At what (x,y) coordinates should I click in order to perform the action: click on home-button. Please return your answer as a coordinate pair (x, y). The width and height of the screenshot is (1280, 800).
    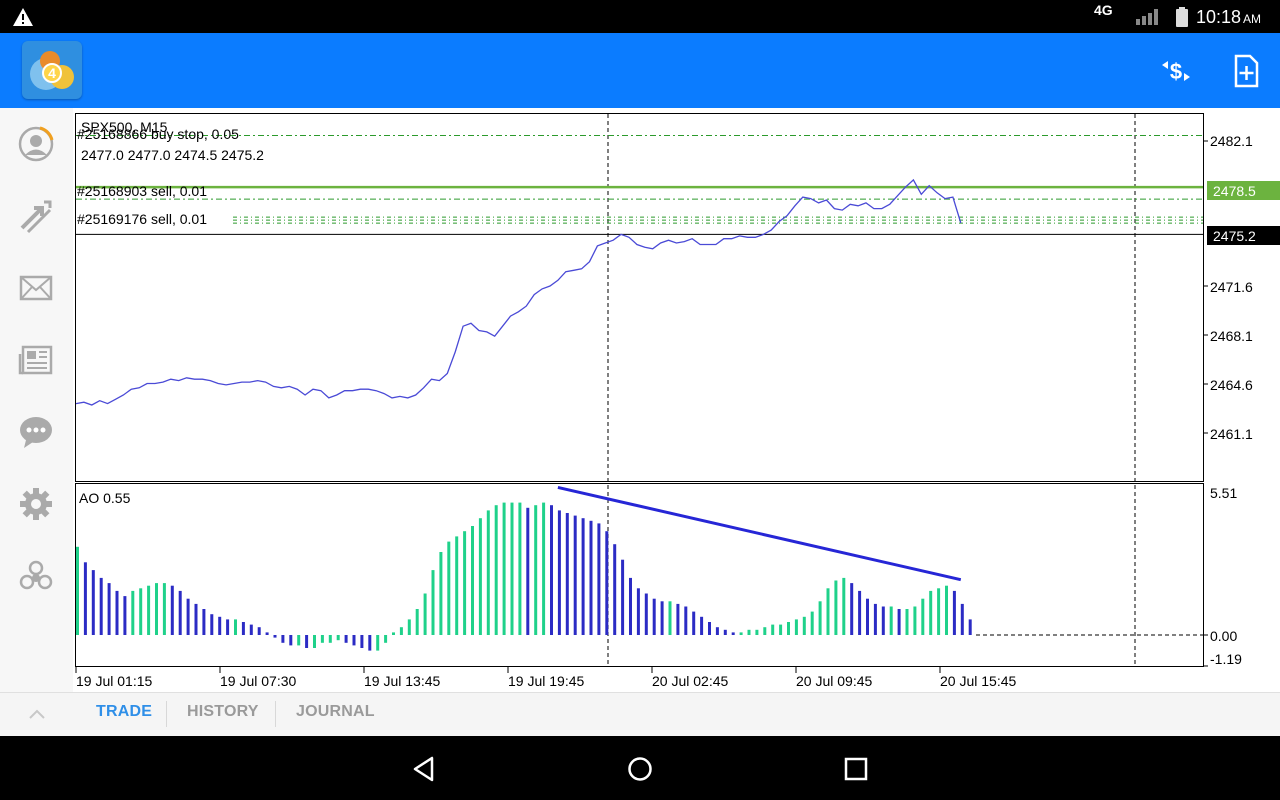
    Looking at the image, I should click on (640, 769).